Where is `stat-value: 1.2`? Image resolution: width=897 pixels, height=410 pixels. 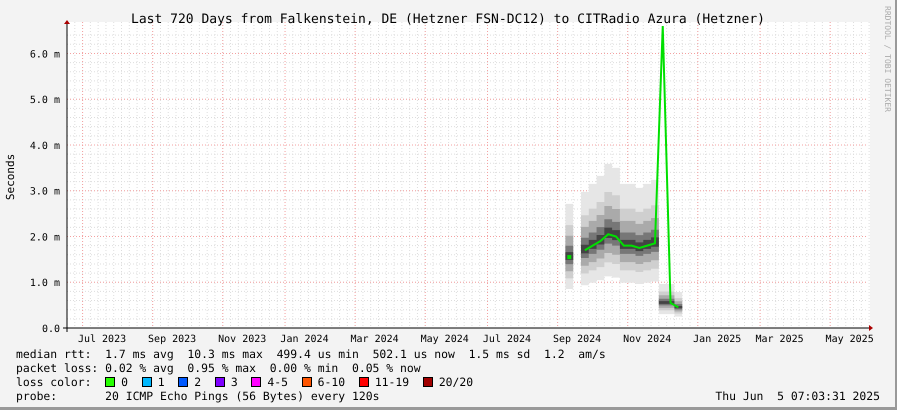 stat-value: 1.2 is located at coordinates (554, 354).